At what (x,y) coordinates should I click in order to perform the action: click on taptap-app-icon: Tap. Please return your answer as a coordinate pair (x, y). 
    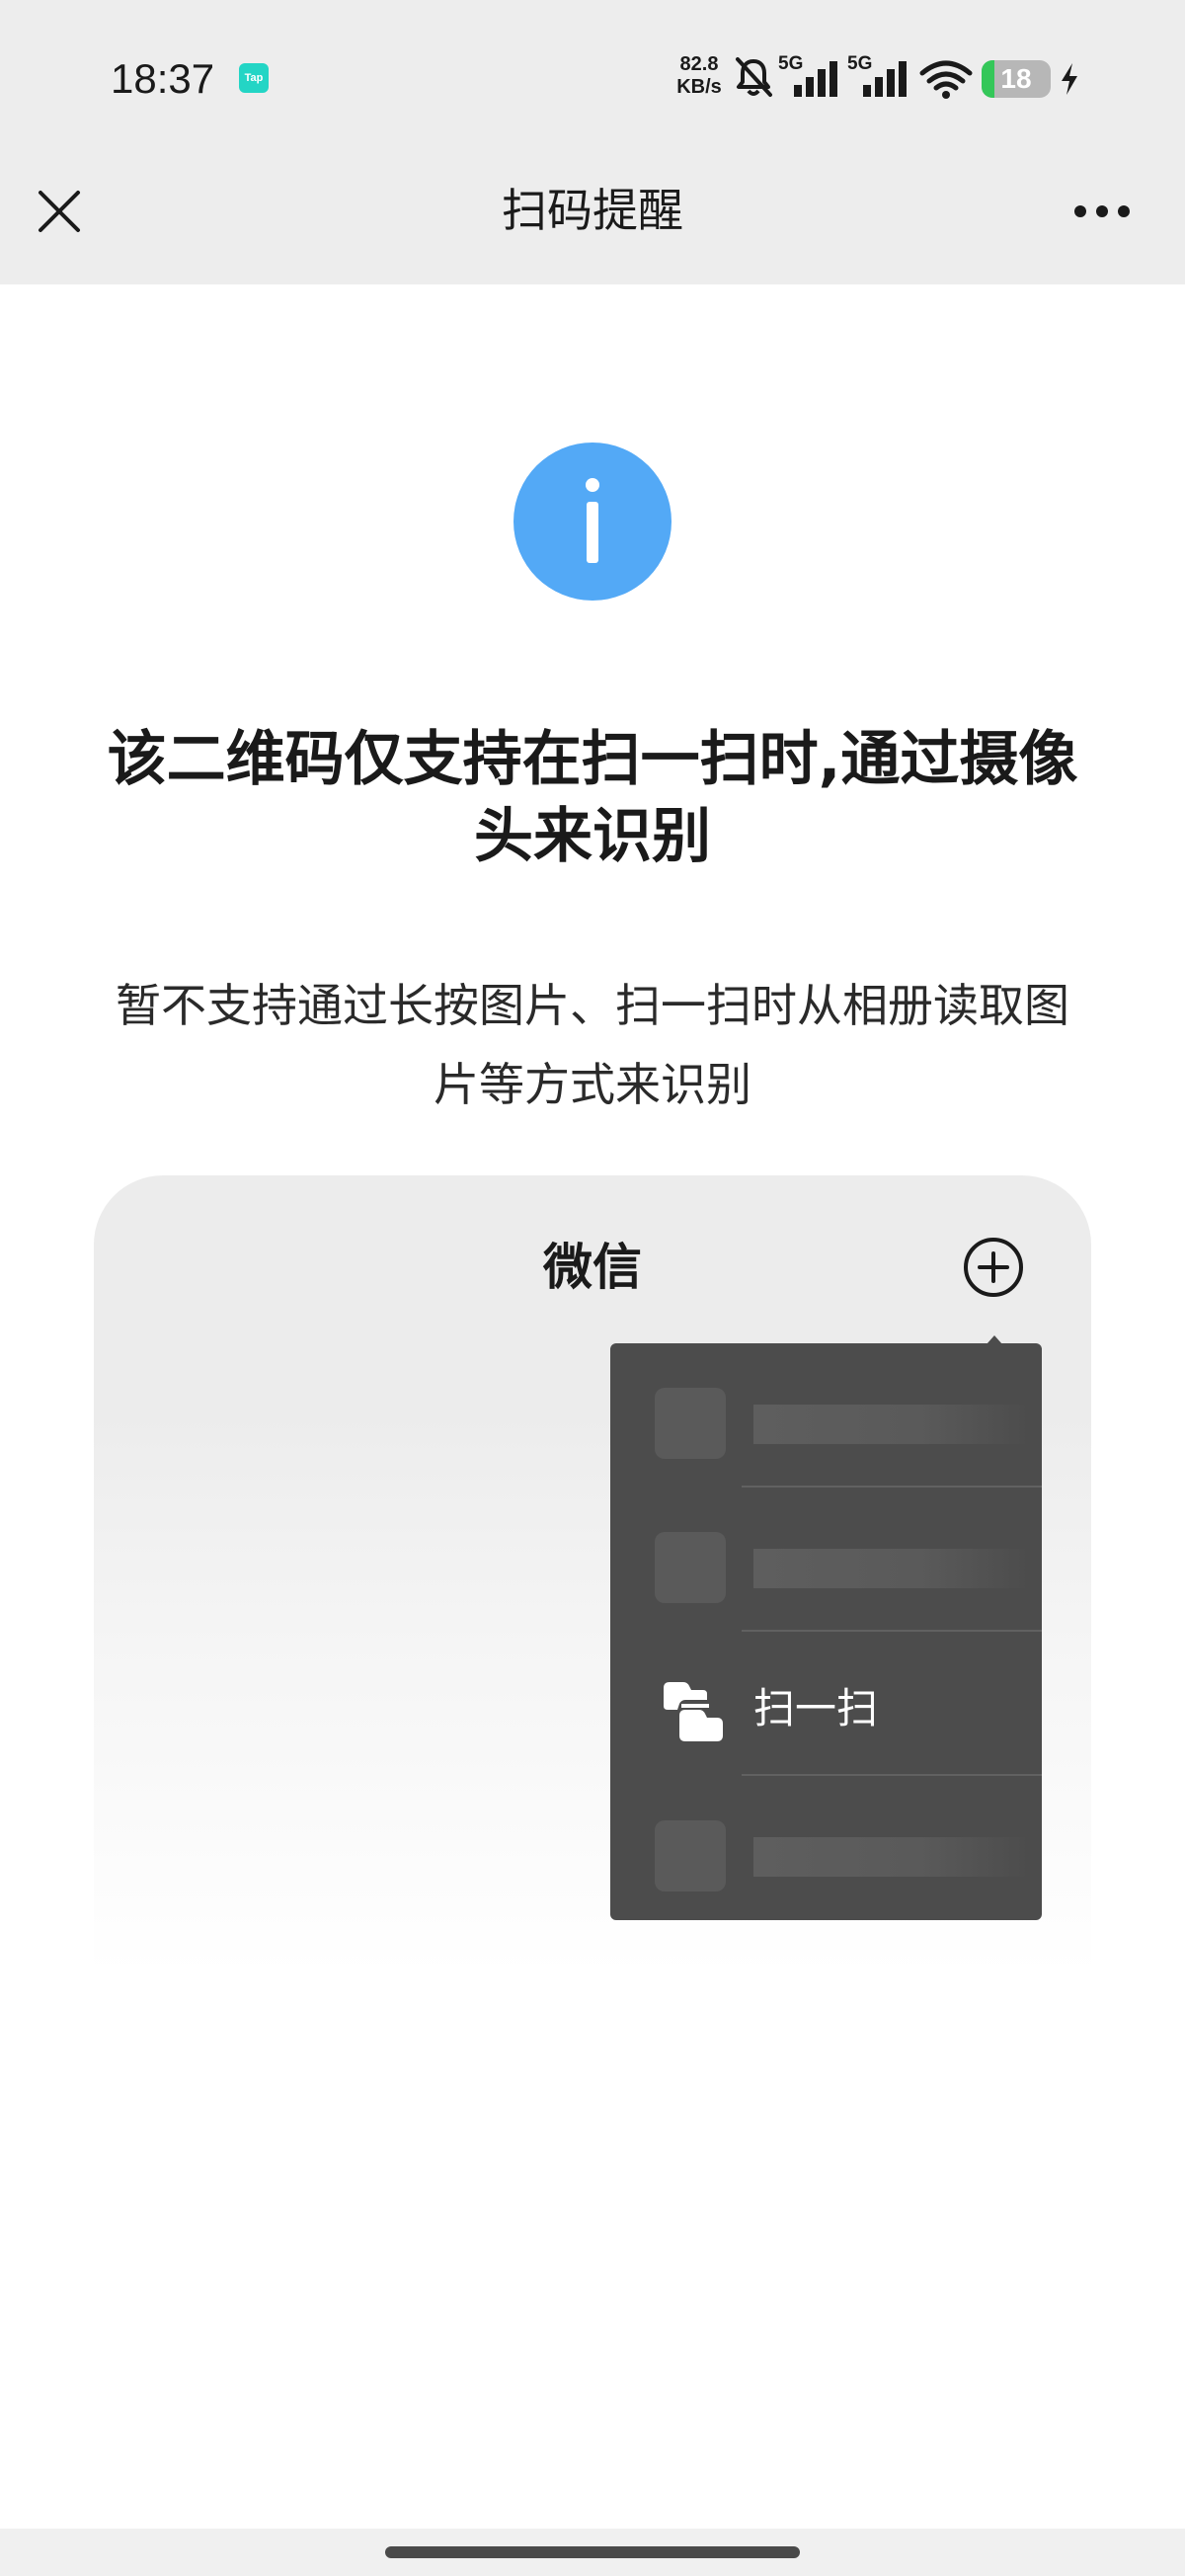
    Looking at the image, I should click on (254, 78).